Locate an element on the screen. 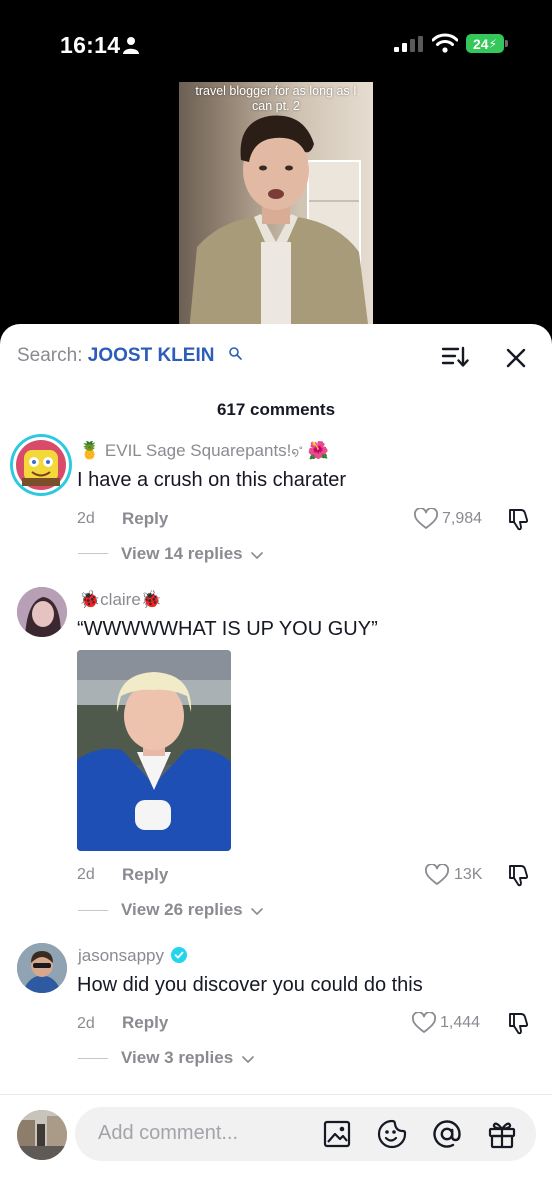 The image size is (552, 1200). username-text: claire is located at coordinates (120, 599).